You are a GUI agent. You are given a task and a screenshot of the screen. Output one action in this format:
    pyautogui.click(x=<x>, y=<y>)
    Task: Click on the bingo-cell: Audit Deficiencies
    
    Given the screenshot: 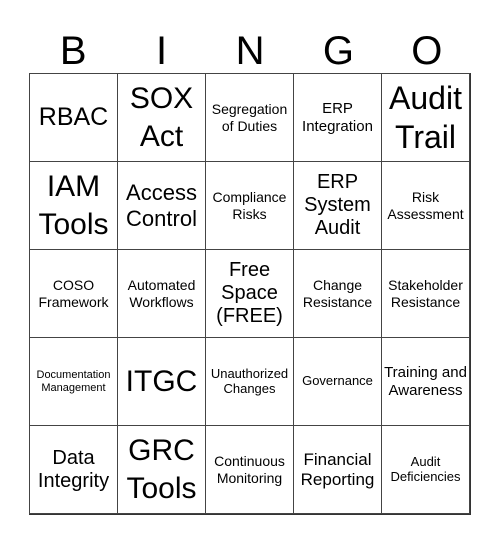 What is the action you would take?
    pyautogui.click(x=425, y=469)
    